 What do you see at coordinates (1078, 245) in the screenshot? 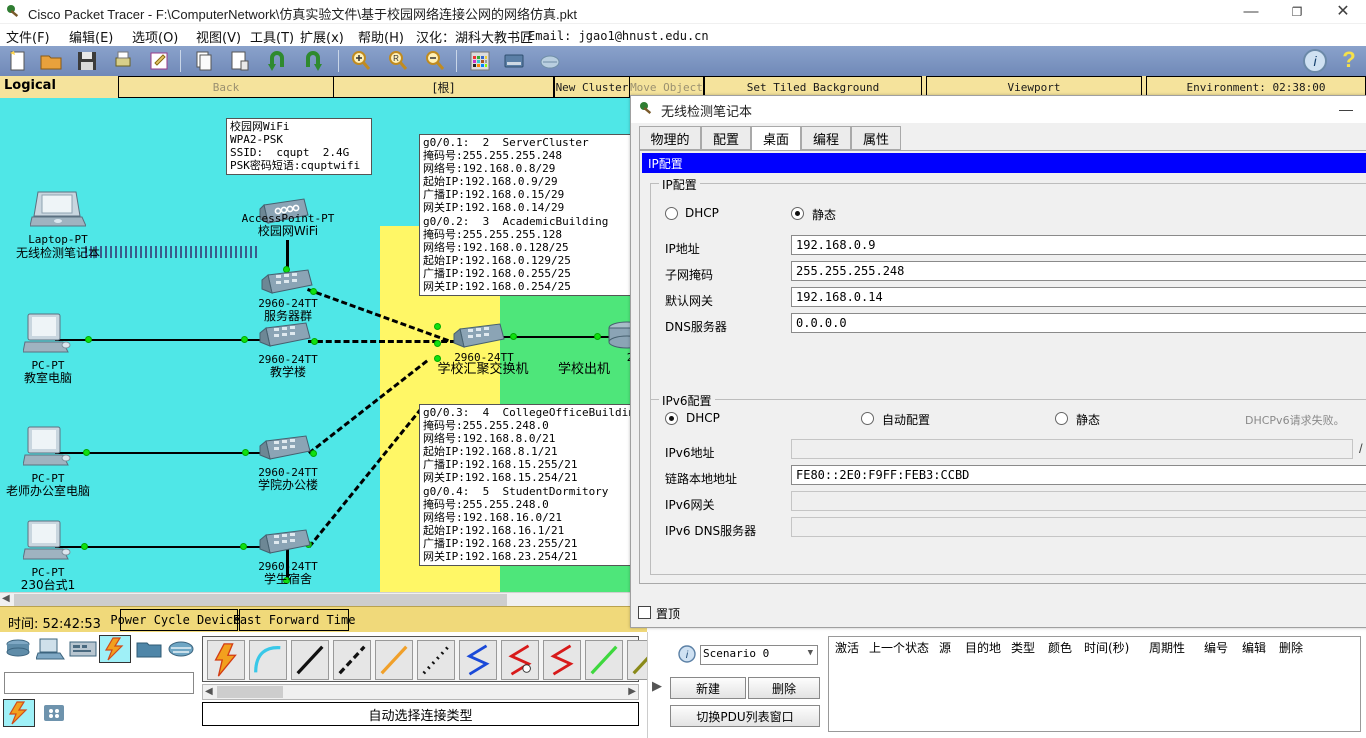
I see `ip-address-input: 192.168.0.9` at bounding box center [1078, 245].